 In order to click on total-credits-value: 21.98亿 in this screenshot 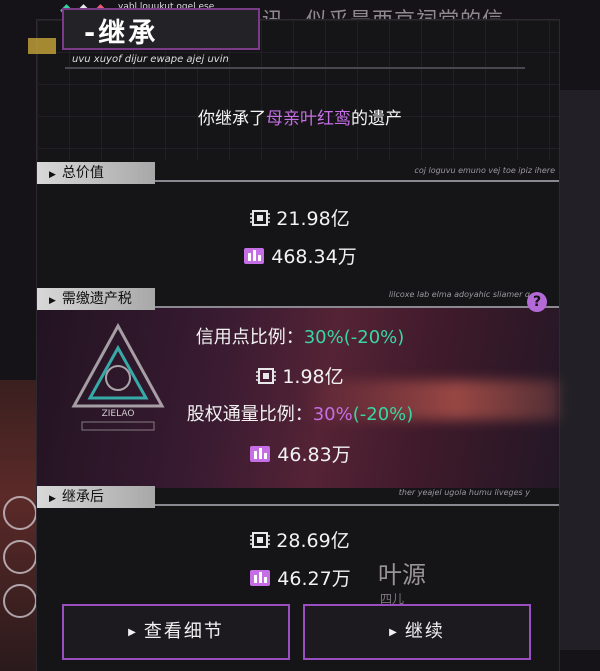, I will do `click(313, 219)`.